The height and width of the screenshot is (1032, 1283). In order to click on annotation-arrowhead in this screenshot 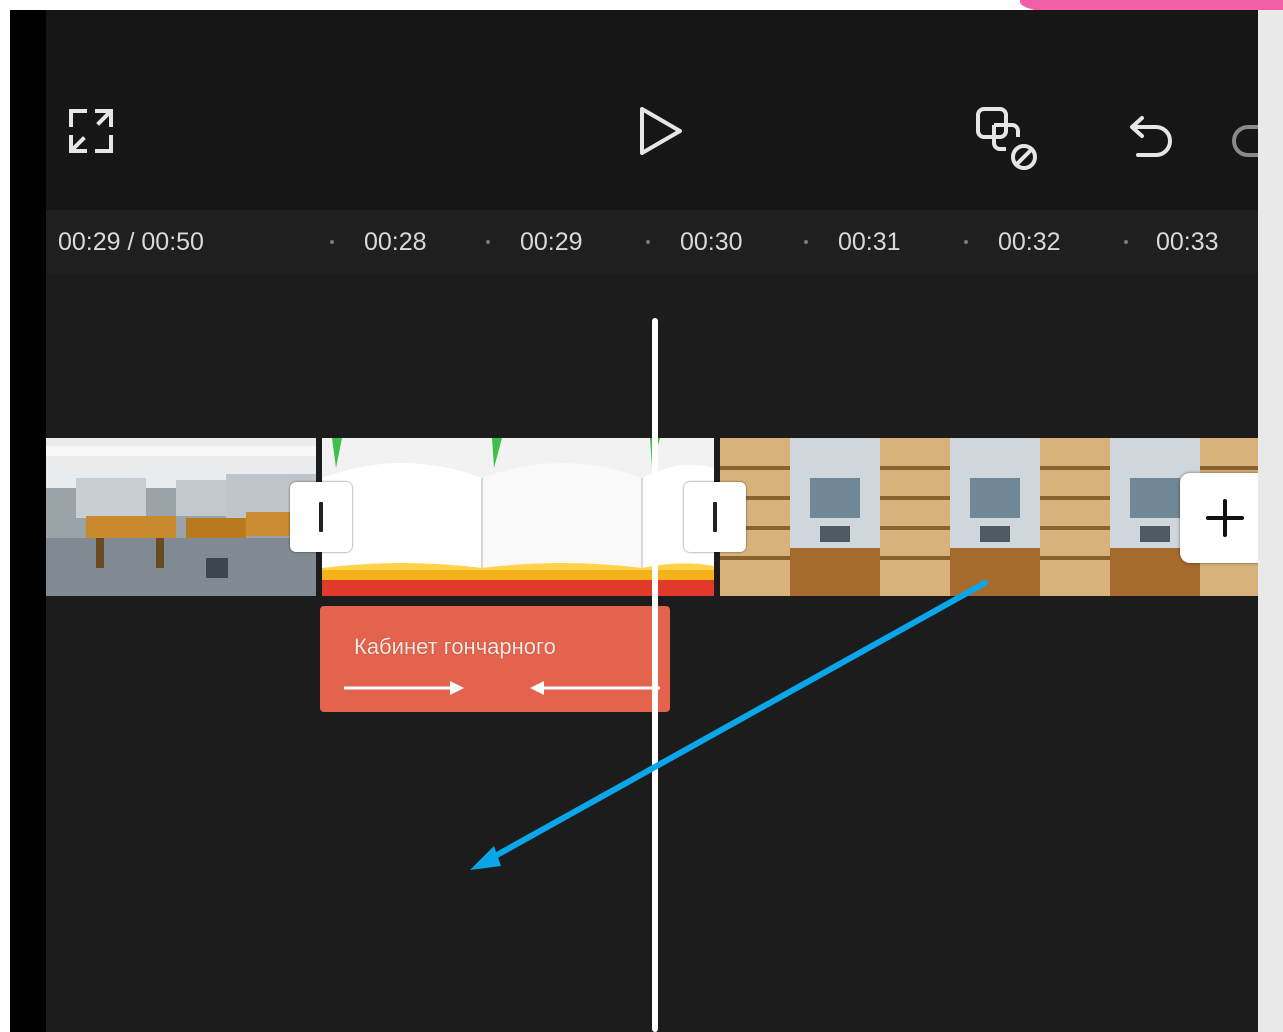, I will do `click(485, 858)`.